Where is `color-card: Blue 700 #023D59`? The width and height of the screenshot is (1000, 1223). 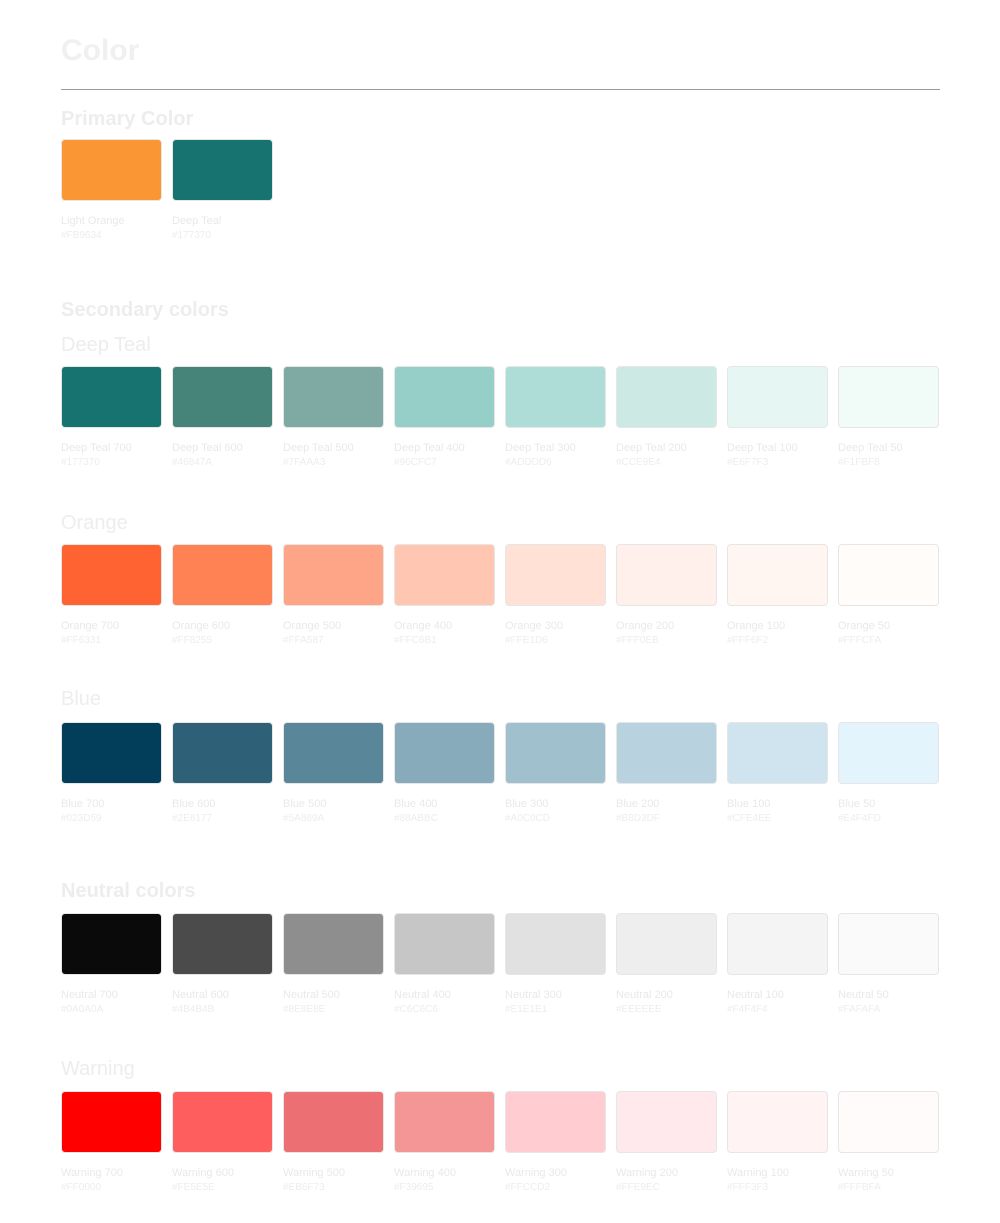
color-card: Blue 700 #023D59 is located at coordinates (111, 773).